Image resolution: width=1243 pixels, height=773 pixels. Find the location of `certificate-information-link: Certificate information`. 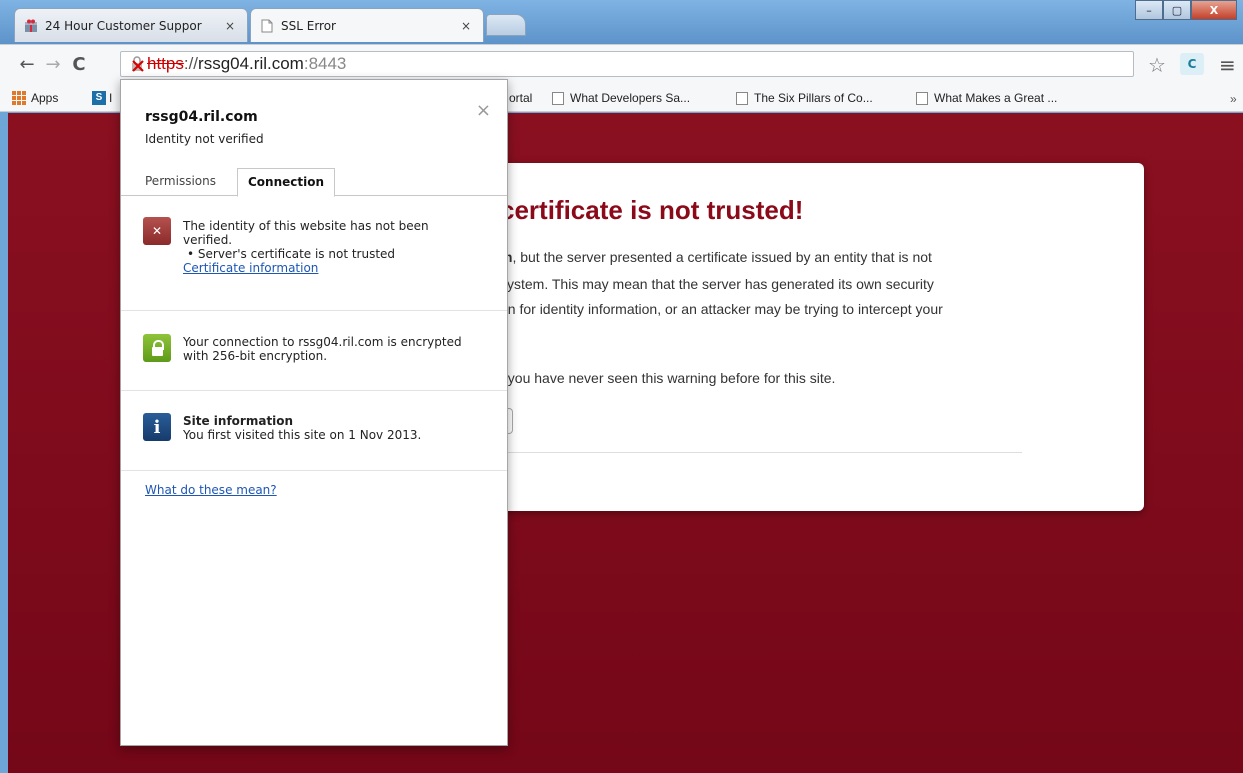

certificate-information-link: Certificate information is located at coordinates (250, 268).